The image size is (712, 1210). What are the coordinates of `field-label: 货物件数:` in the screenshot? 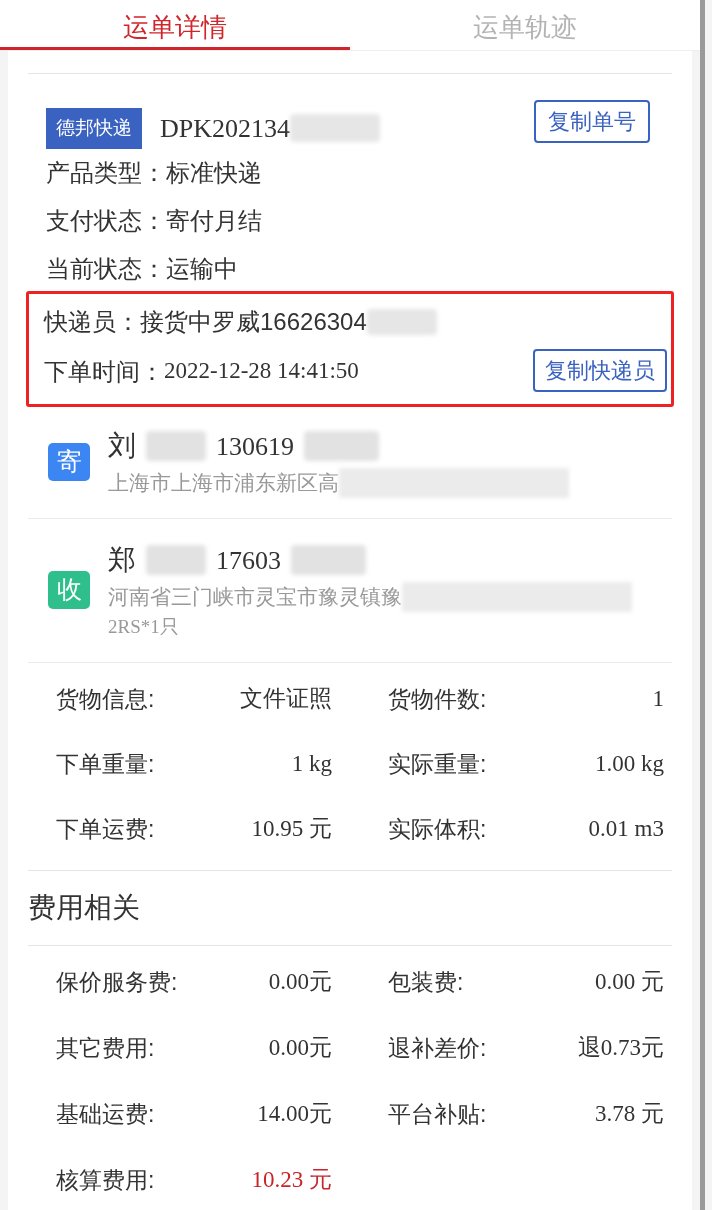 It's located at (437, 699).